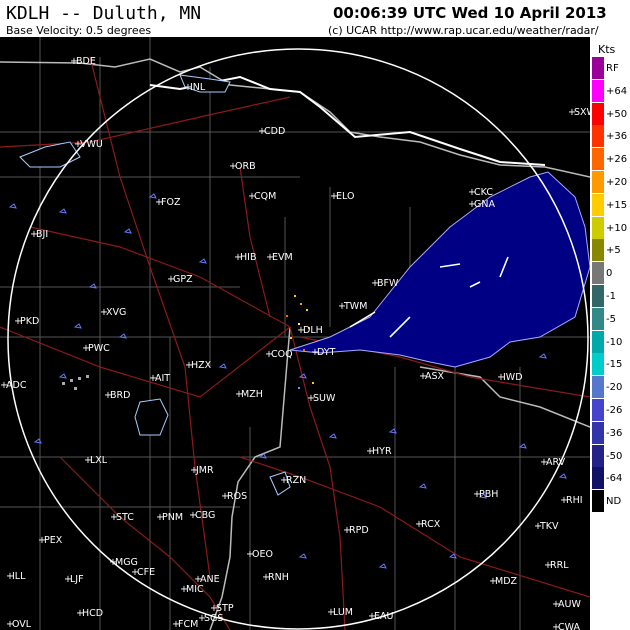  Describe the element at coordinates (569, 626) in the screenshot. I see `station-label-cwa: CWA` at that location.